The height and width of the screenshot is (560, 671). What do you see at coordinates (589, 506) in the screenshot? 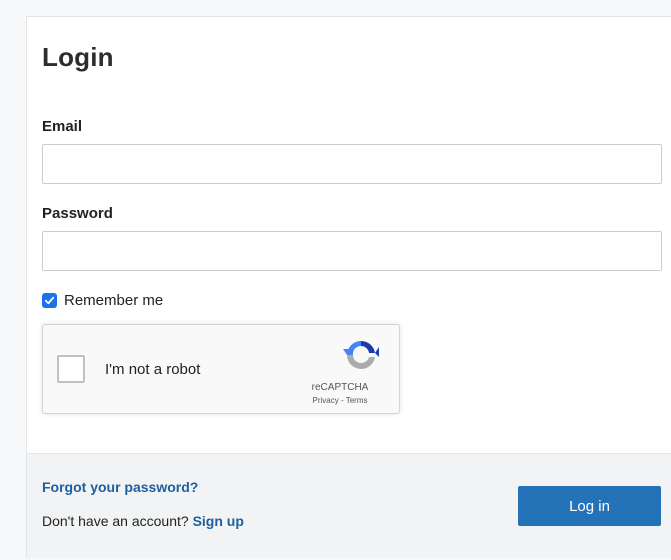
I see `login-button: Log in` at bounding box center [589, 506].